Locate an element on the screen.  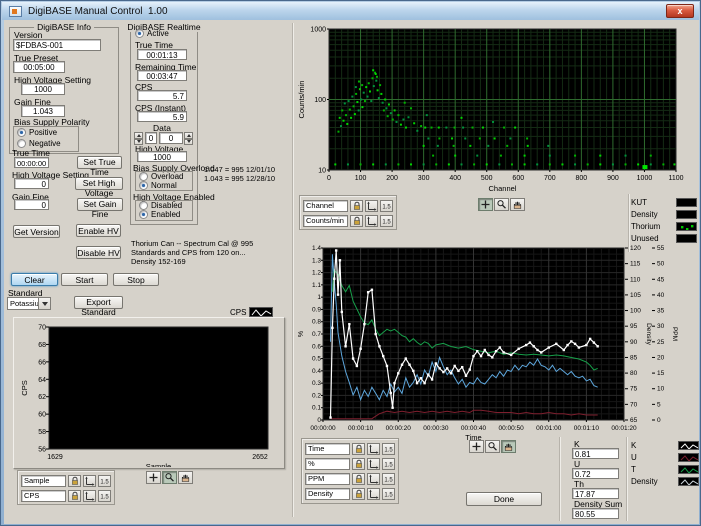
radio-disabled: Disabled is located at coordinates (160, 205).